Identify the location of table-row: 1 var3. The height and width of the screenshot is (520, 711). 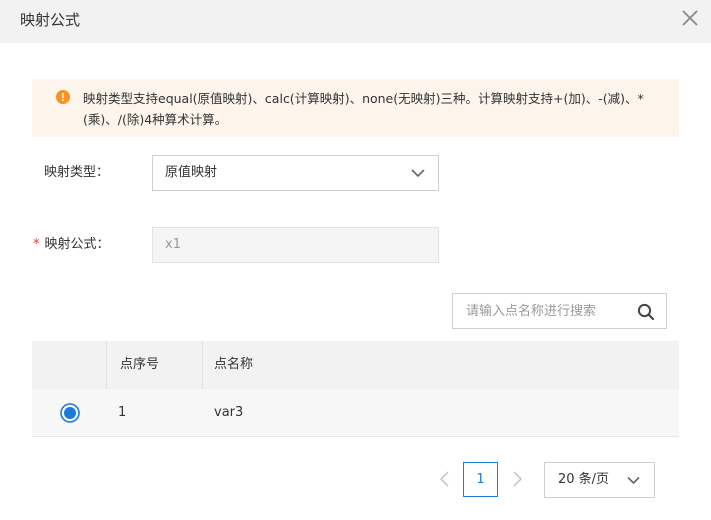
(355, 413).